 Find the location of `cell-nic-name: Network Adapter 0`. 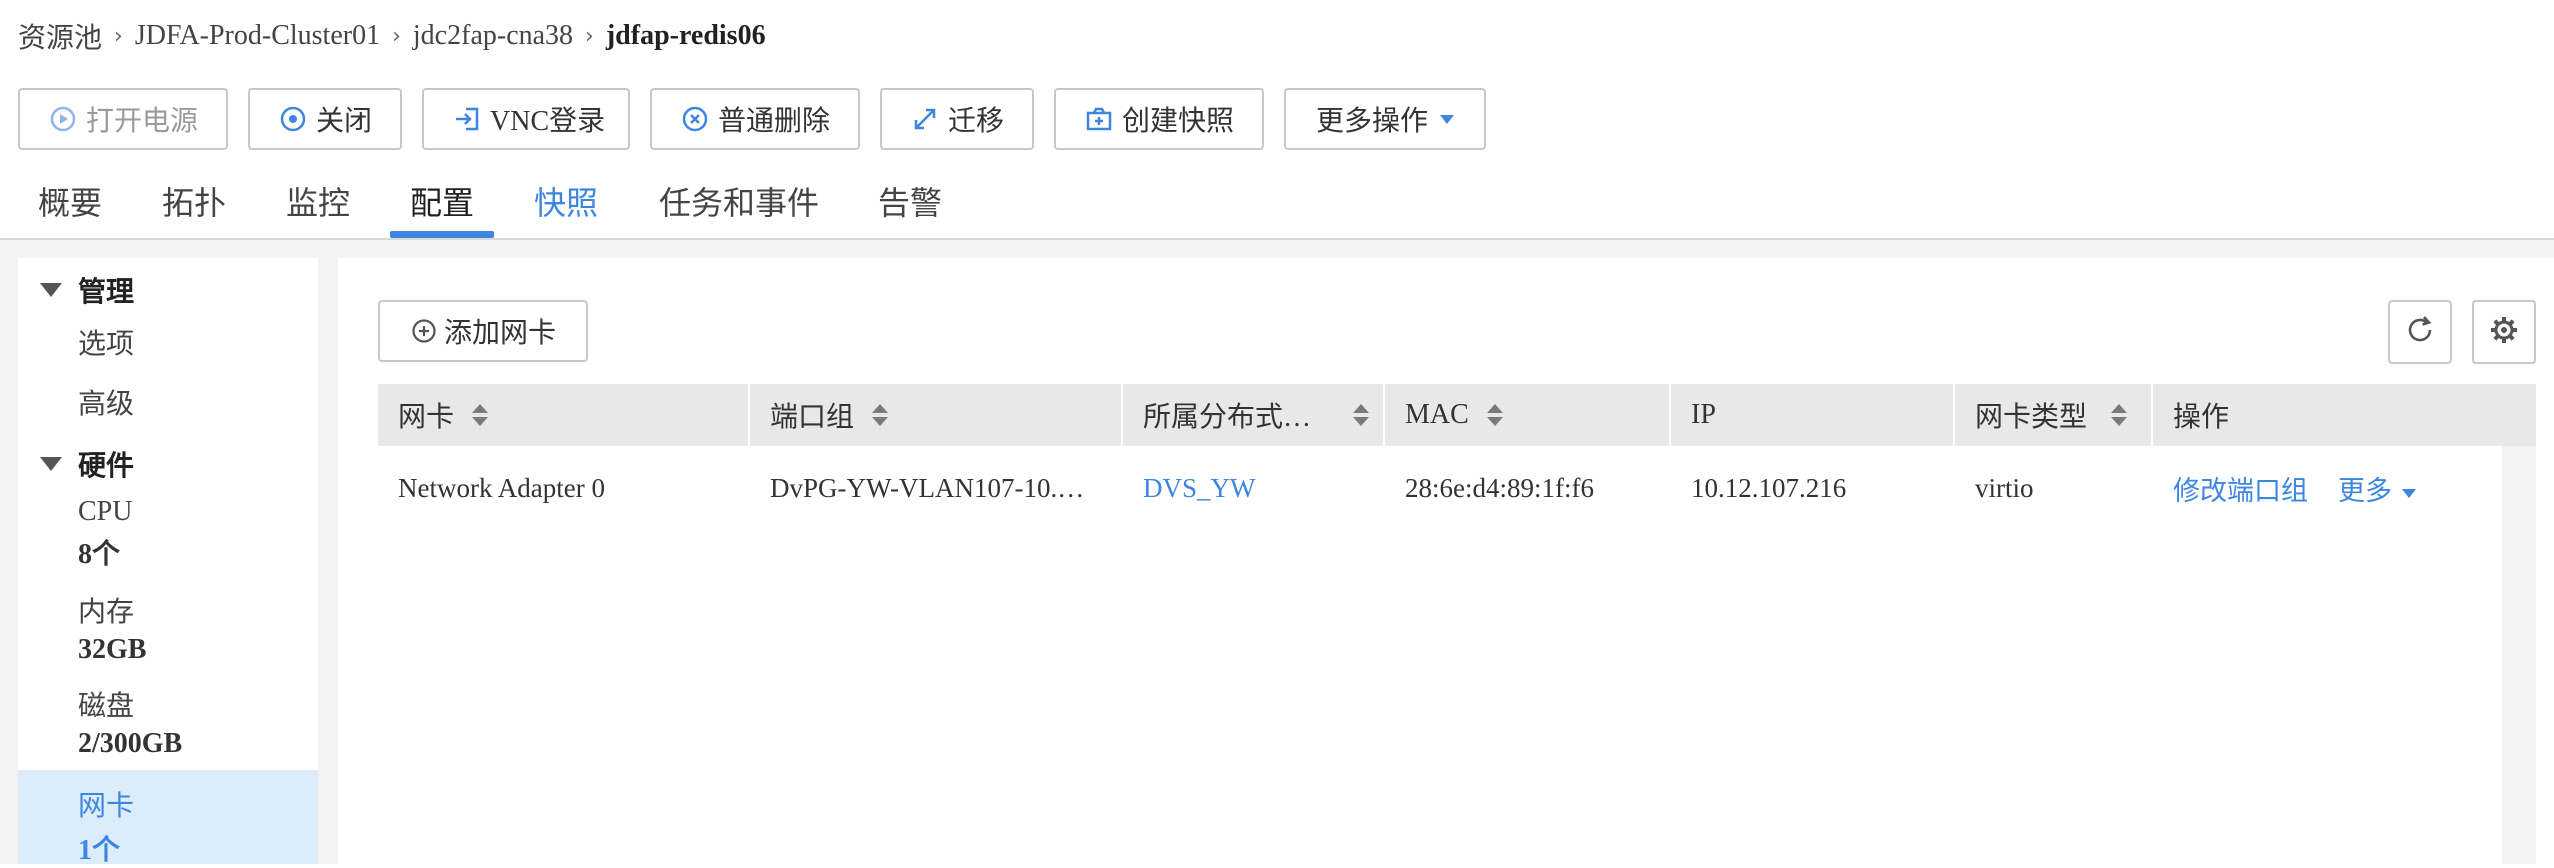

cell-nic-name: Network Adapter 0 is located at coordinates (501, 487).